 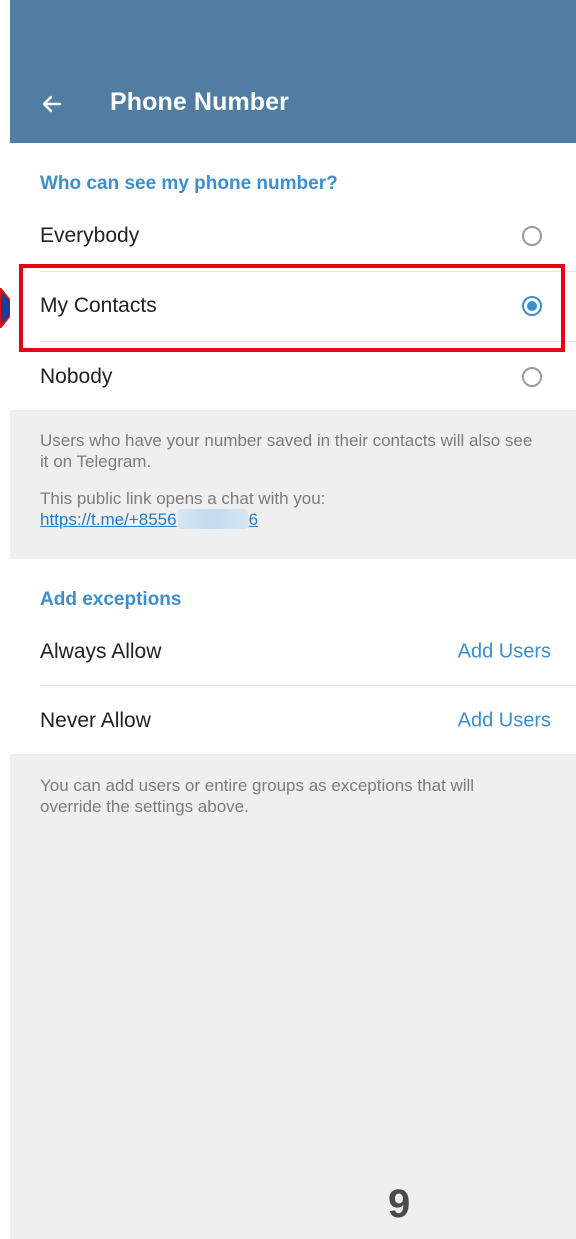 I want to click on page-title: Phone Number, so click(x=199, y=102).